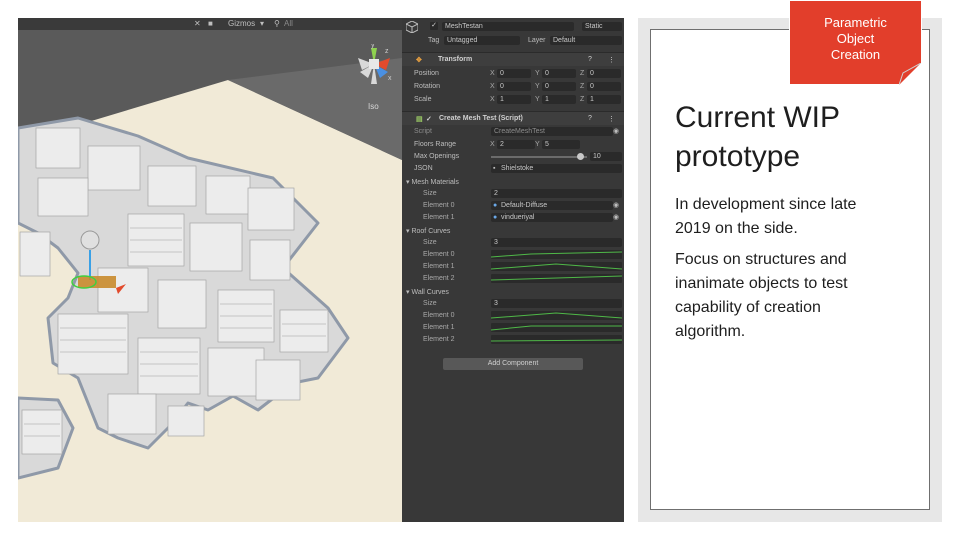 The image size is (960, 540). I want to click on material-icon: ●, so click(495, 205).